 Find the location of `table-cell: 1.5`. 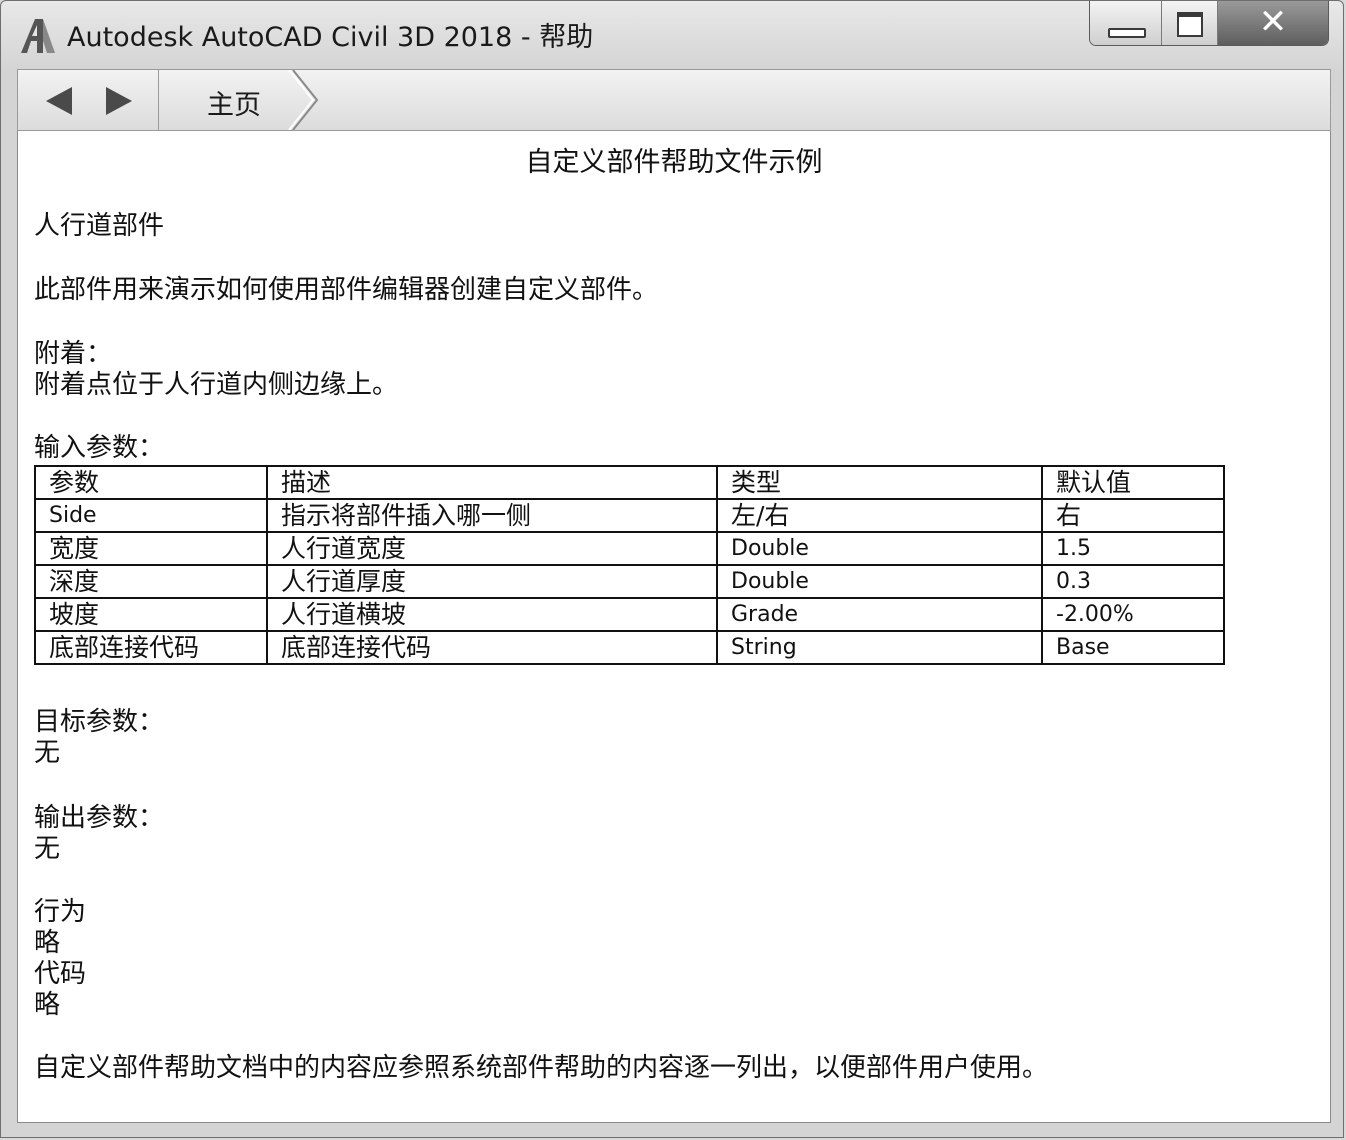

table-cell: 1.5 is located at coordinates (1133, 548).